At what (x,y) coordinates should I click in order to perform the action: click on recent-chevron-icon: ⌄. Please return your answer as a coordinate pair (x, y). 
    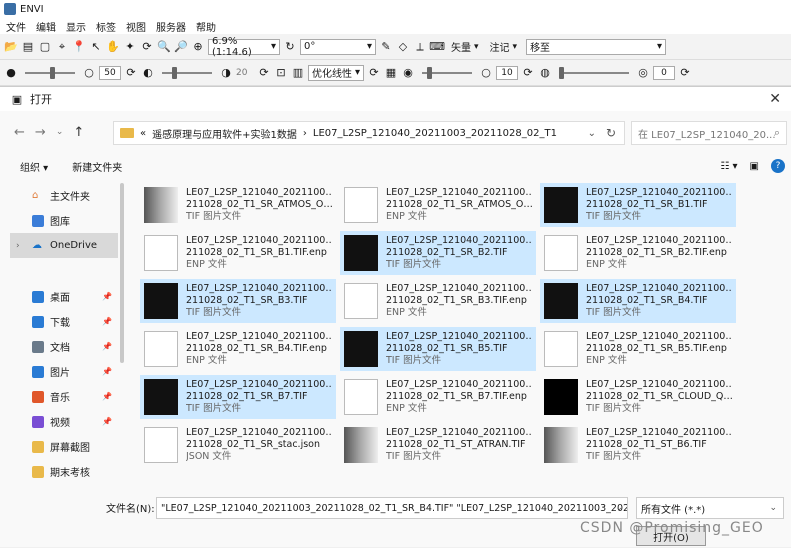
    Looking at the image, I should click on (60, 132).